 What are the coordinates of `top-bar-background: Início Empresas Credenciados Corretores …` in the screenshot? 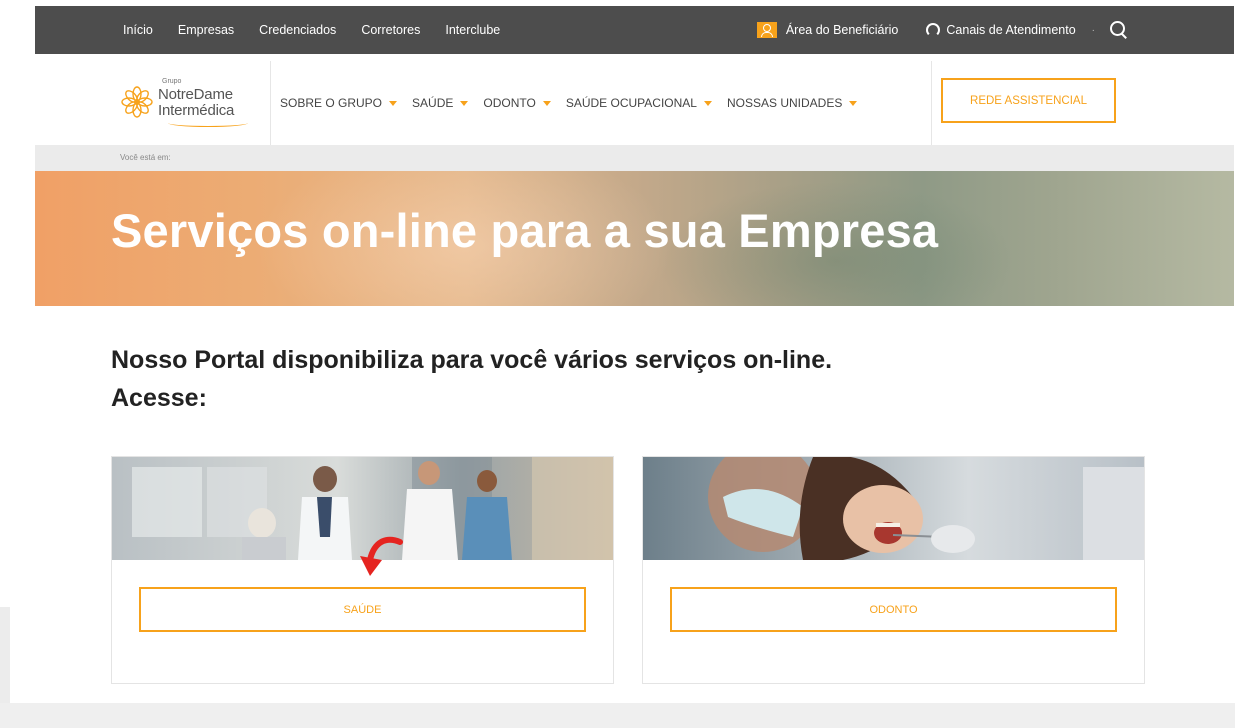 It's located at (634, 30).